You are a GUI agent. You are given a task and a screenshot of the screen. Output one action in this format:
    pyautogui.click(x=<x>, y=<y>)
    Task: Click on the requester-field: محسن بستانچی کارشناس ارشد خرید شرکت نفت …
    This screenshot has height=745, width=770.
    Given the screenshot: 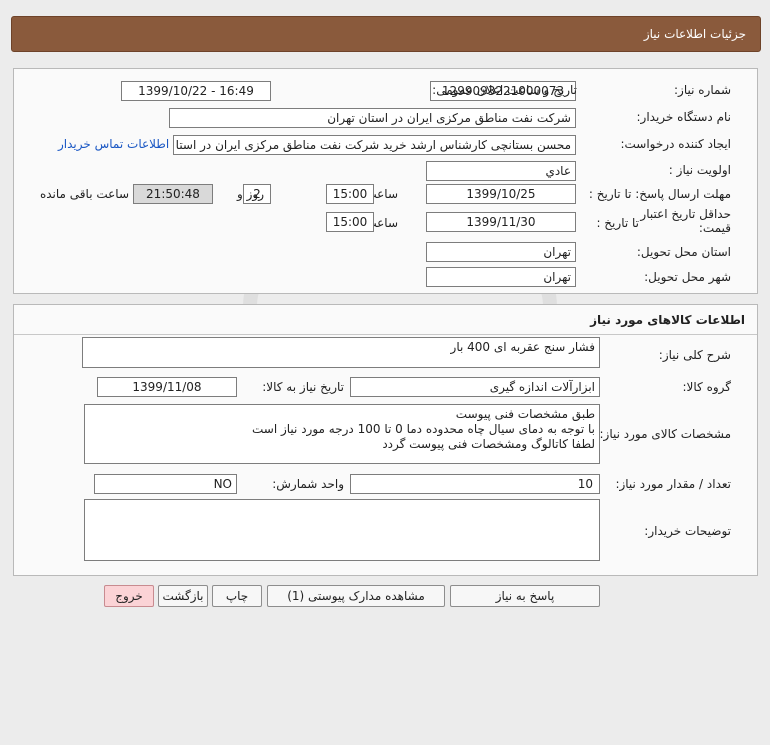 What is the action you would take?
    pyautogui.click(x=374, y=145)
    